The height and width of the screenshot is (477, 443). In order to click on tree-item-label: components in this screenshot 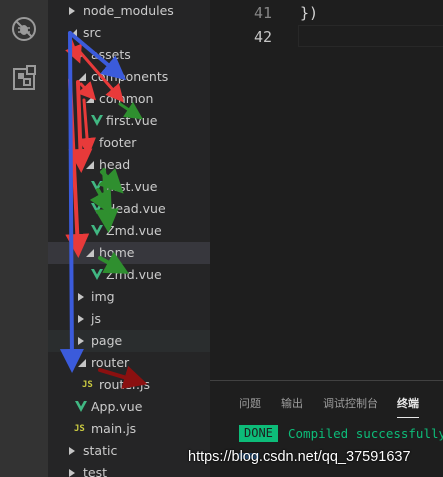, I will do `click(130, 76)`.